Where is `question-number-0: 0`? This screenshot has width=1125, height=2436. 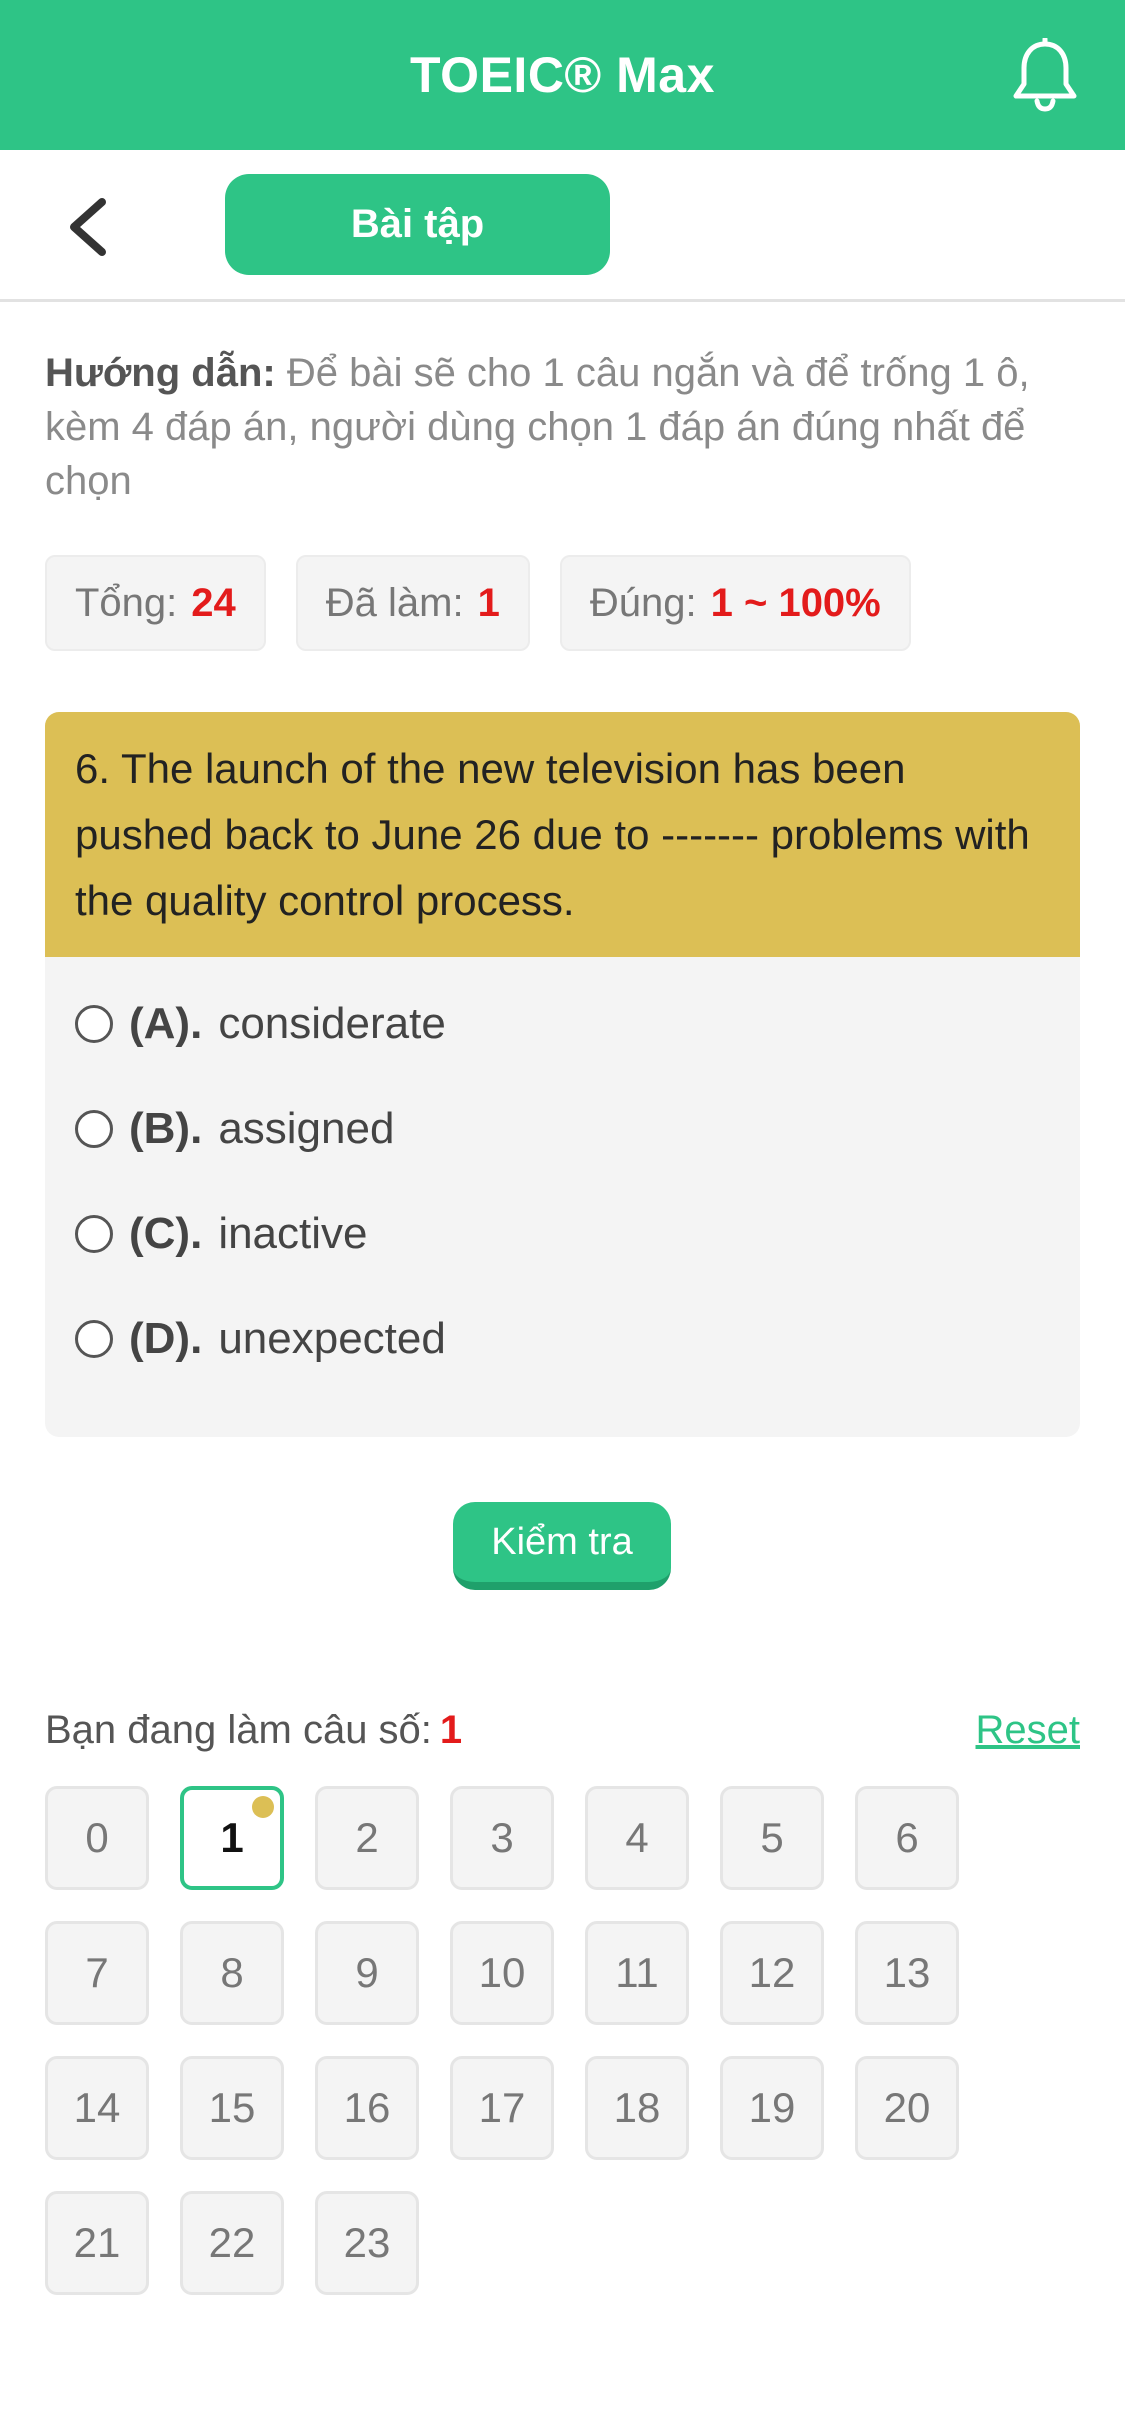
question-number-0: 0 is located at coordinates (97, 1838).